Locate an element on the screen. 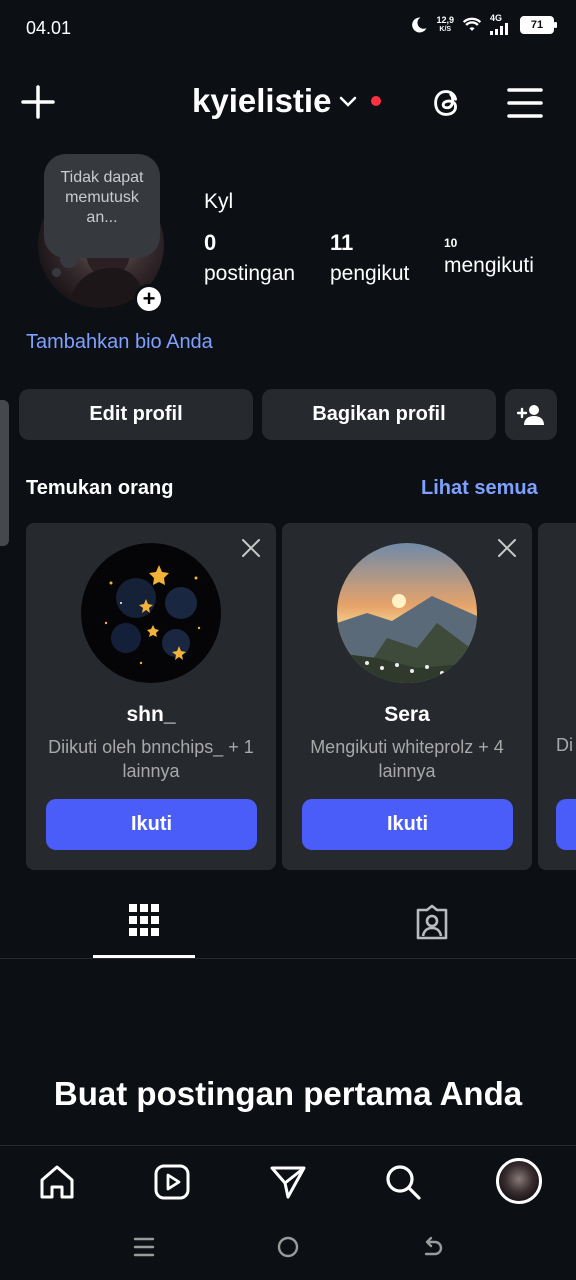 This screenshot has height=1280, width=576. space-stars-photo is located at coordinates (151, 613).